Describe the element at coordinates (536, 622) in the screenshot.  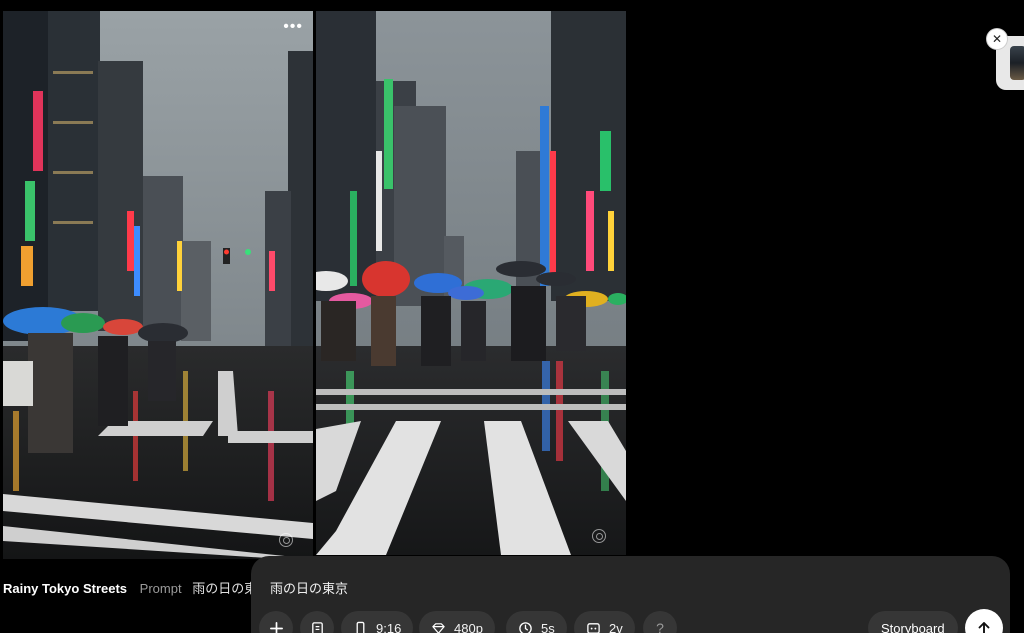
I see `duration-button: 5s` at that location.